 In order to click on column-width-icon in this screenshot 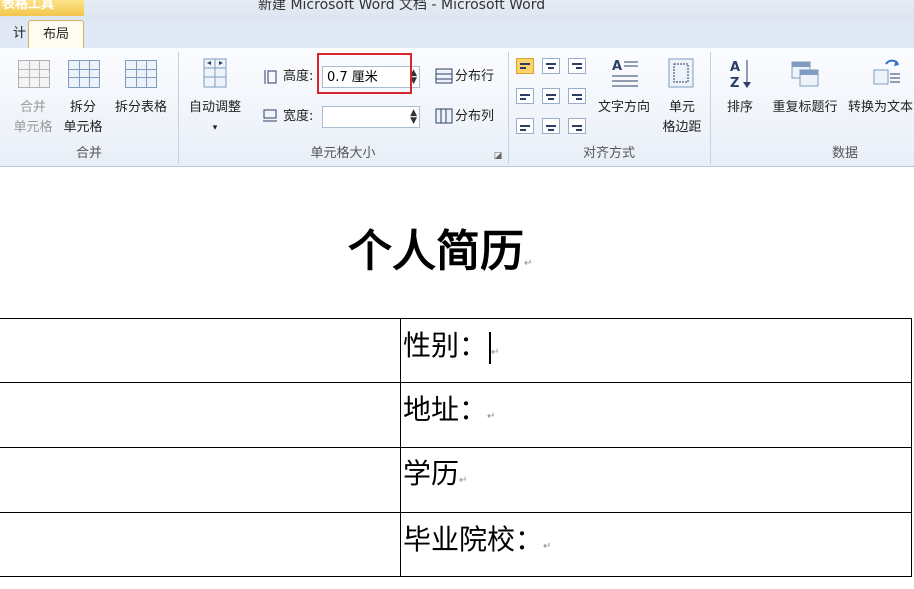, I will do `click(270, 115)`.